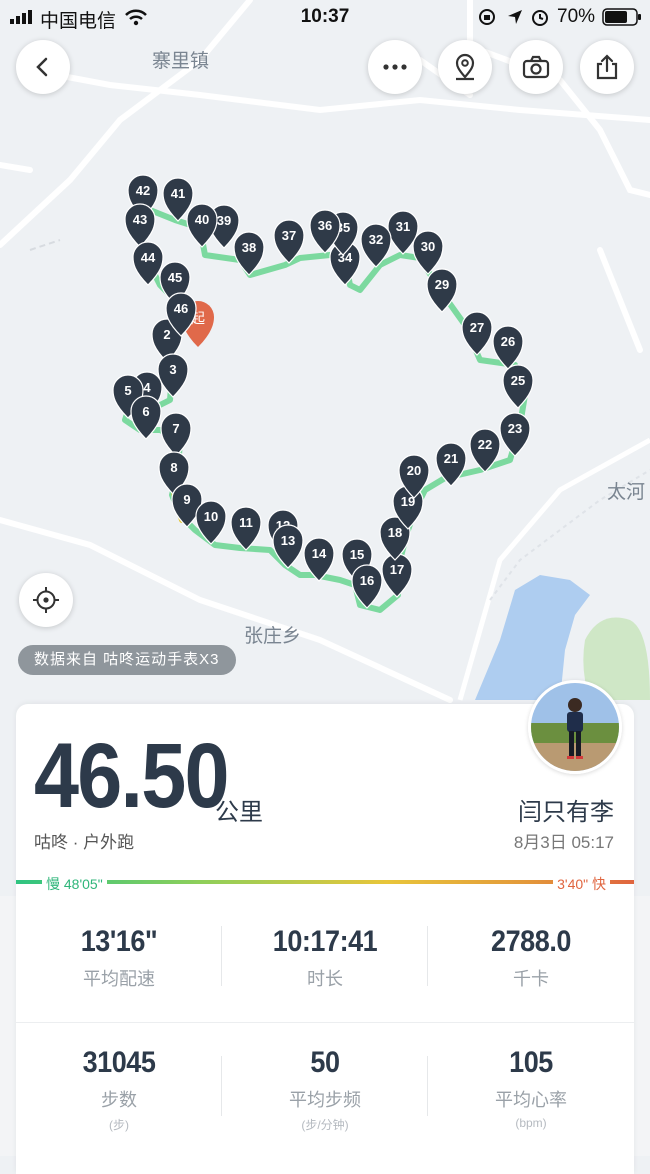 The height and width of the screenshot is (1174, 650). Describe the element at coordinates (621, 17) in the screenshot. I see `battery-icon` at that location.